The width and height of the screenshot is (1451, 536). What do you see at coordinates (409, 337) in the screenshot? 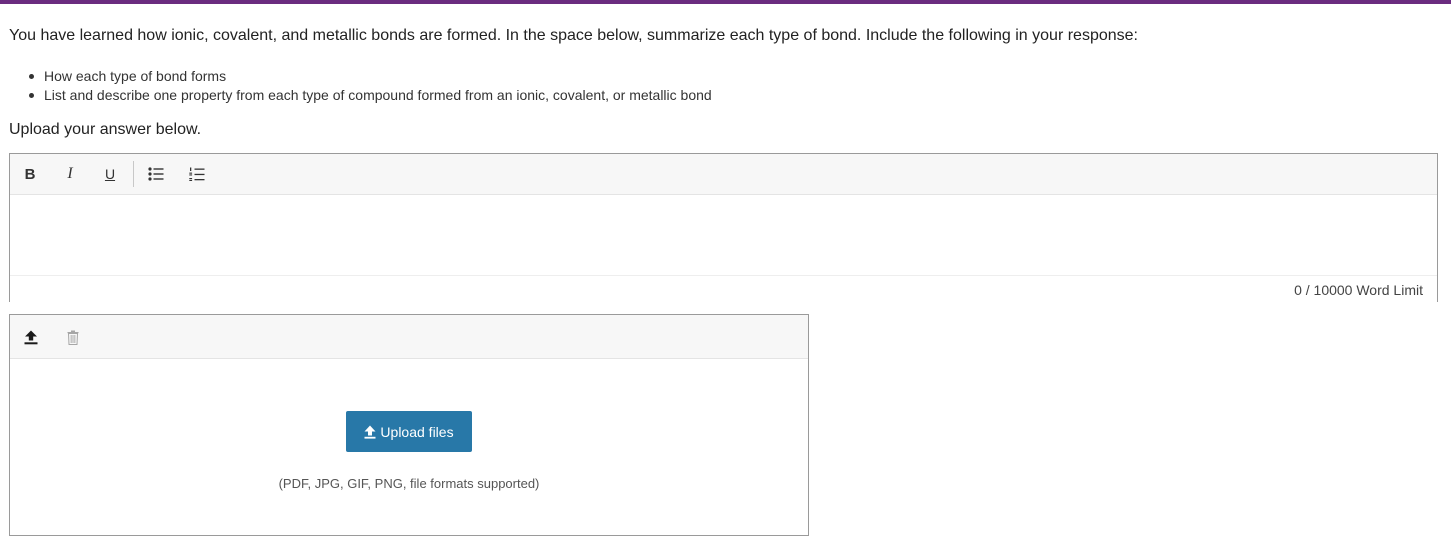
I see `uploader-toolbar` at bounding box center [409, 337].